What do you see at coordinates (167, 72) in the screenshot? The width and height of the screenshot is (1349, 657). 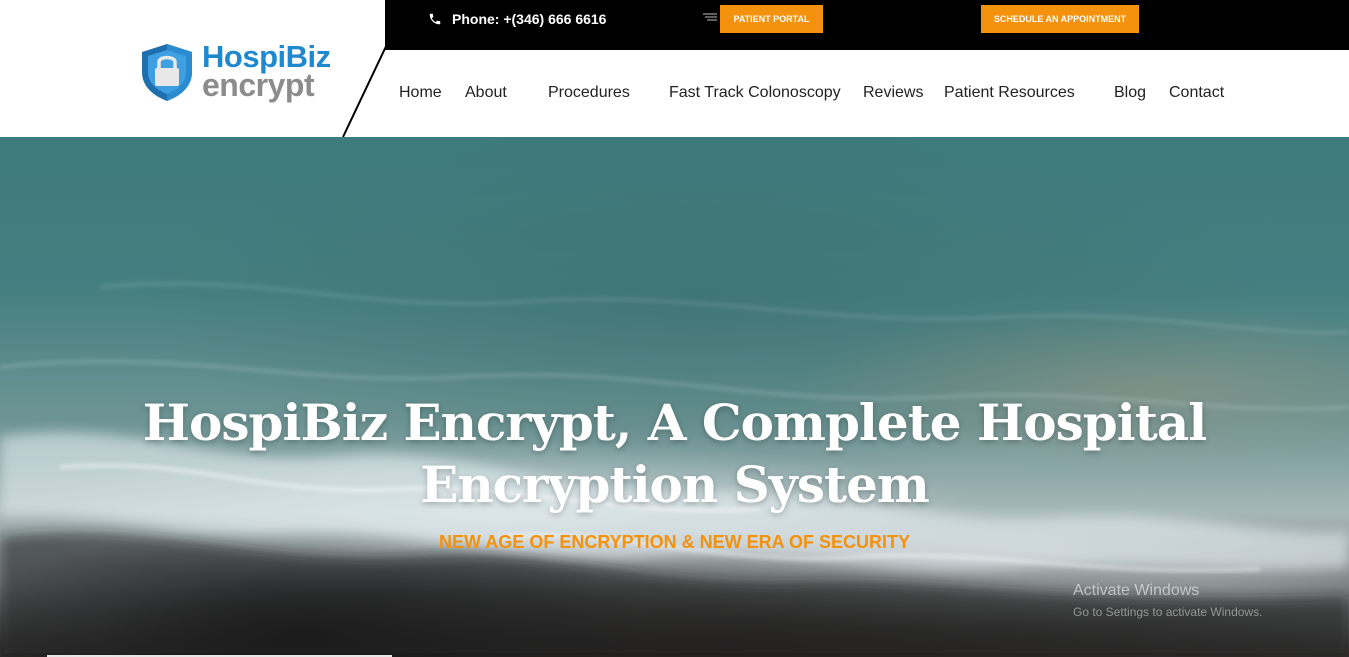 I see `shield-lock-icon` at bounding box center [167, 72].